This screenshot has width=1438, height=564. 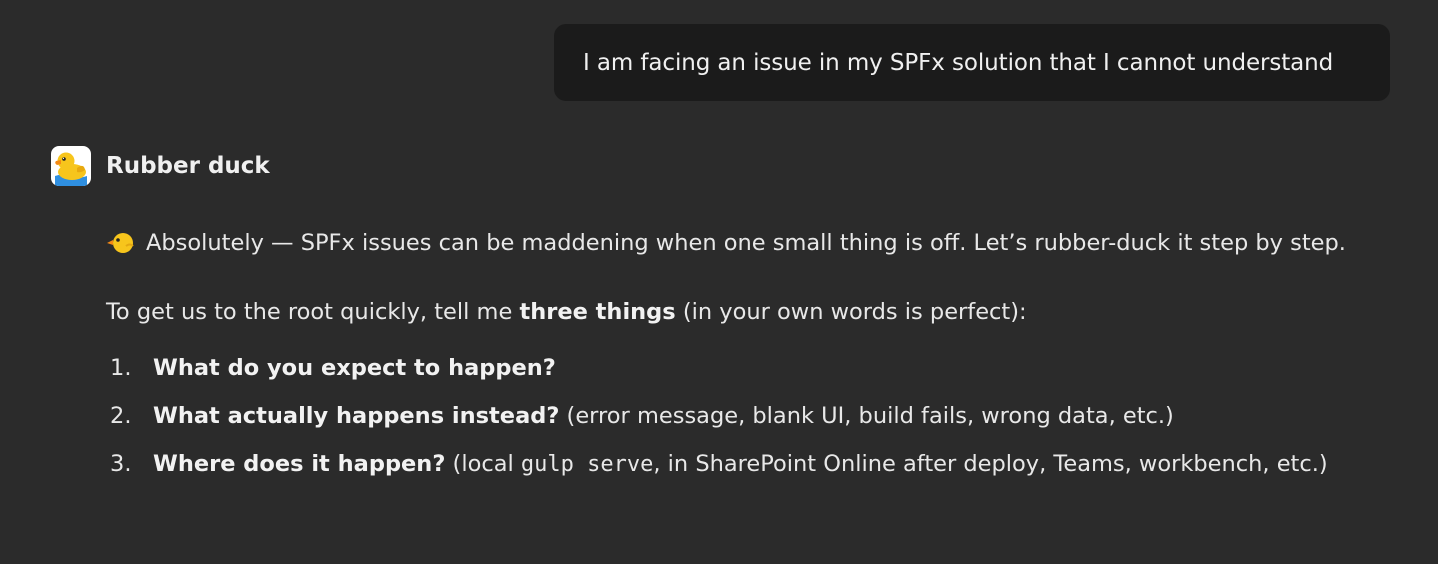 What do you see at coordinates (71, 166) in the screenshot?
I see `rubber-duck-icon` at bounding box center [71, 166].